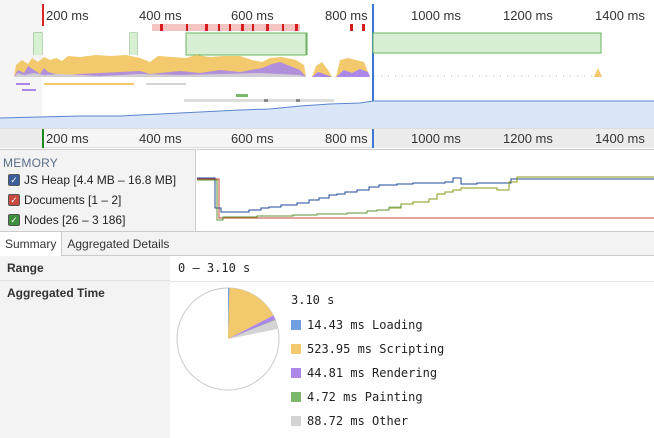 This screenshot has height=438, width=654. What do you see at coordinates (365, 325) in the screenshot?
I see `legend-loading-label: 14.43 ms Loading` at bounding box center [365, 325].